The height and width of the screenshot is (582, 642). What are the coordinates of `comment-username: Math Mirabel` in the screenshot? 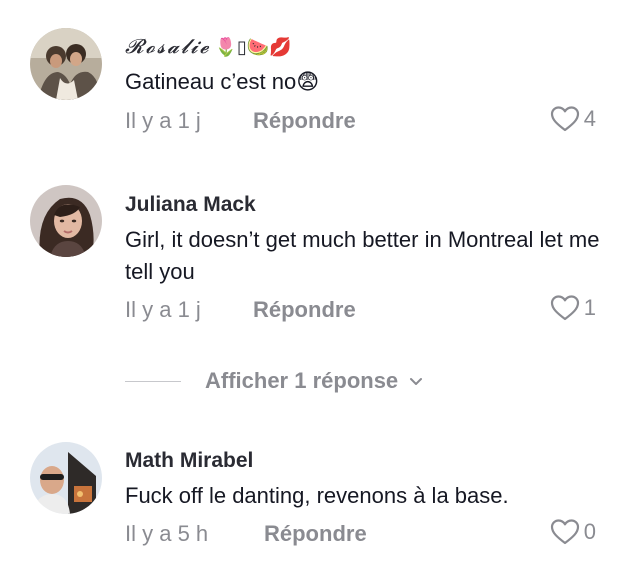 It's located at (189, 461).